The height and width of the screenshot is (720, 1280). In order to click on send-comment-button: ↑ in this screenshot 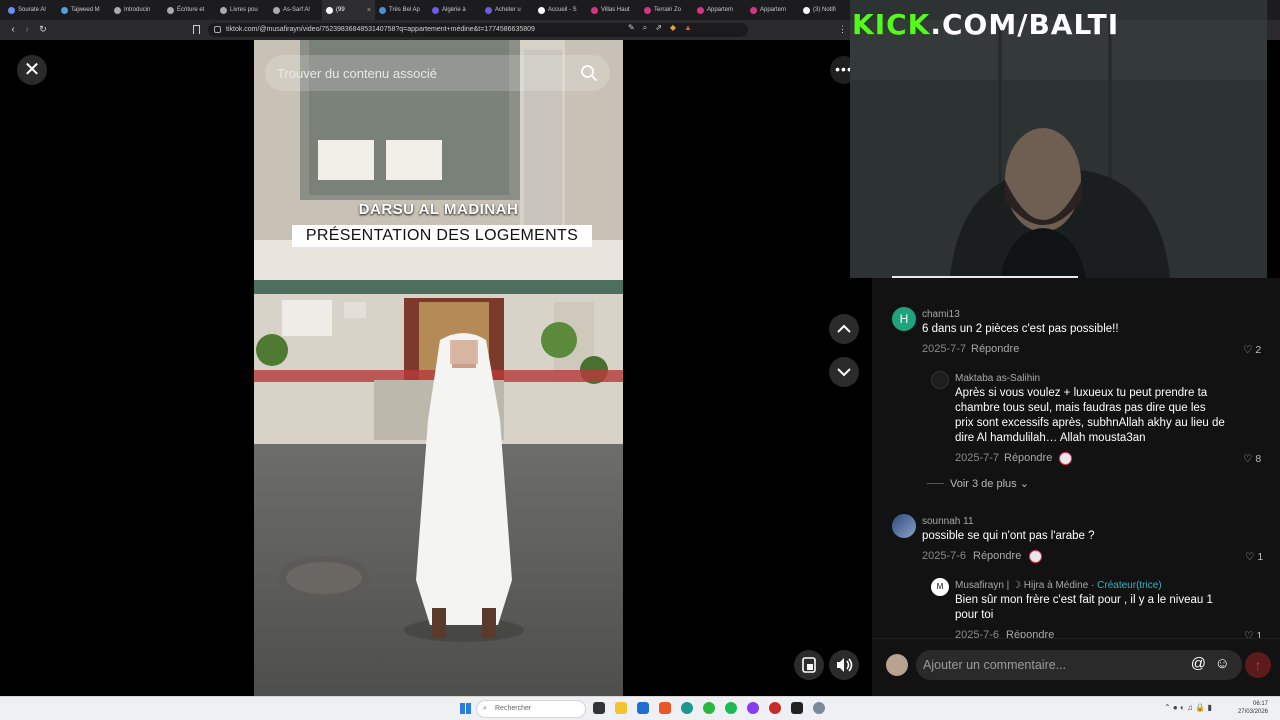, I will do `click(1258, 665)`.